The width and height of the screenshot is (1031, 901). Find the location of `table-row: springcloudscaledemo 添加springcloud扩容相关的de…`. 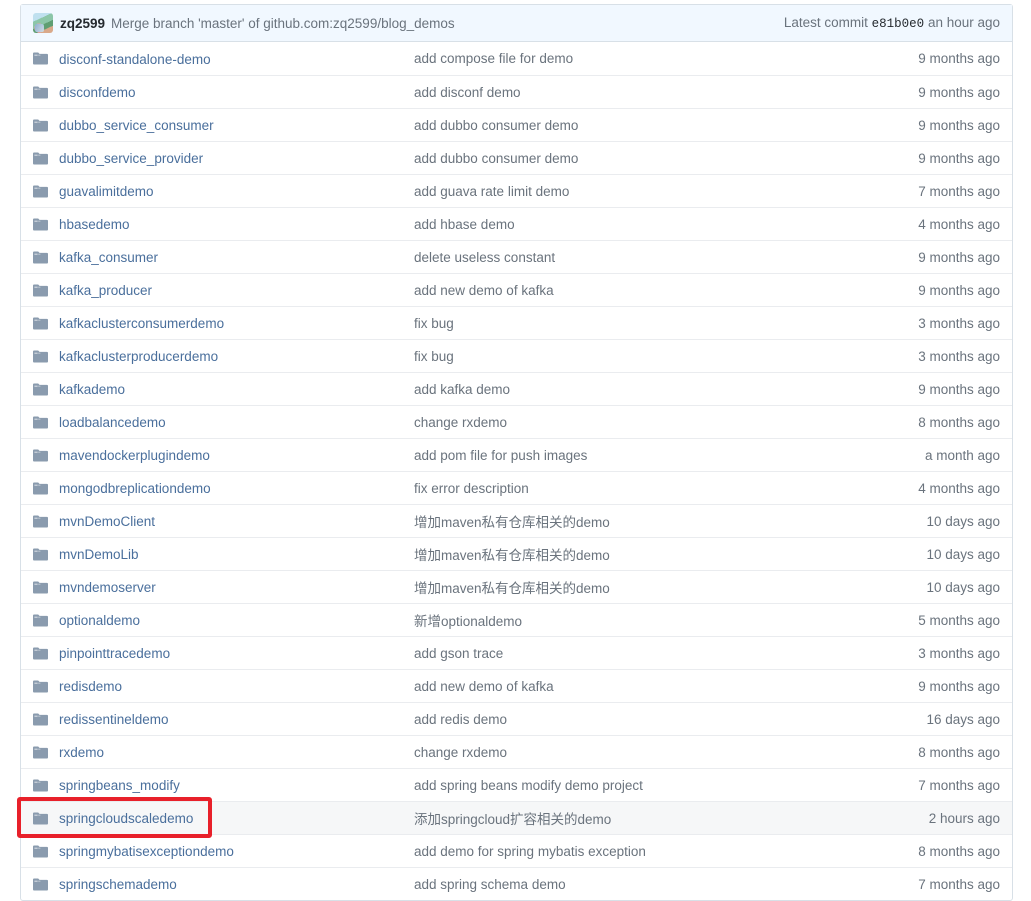

table-row: springcloudscaledemo 添加springcloud扩容相关的de… is located at coordinates (516, 817).